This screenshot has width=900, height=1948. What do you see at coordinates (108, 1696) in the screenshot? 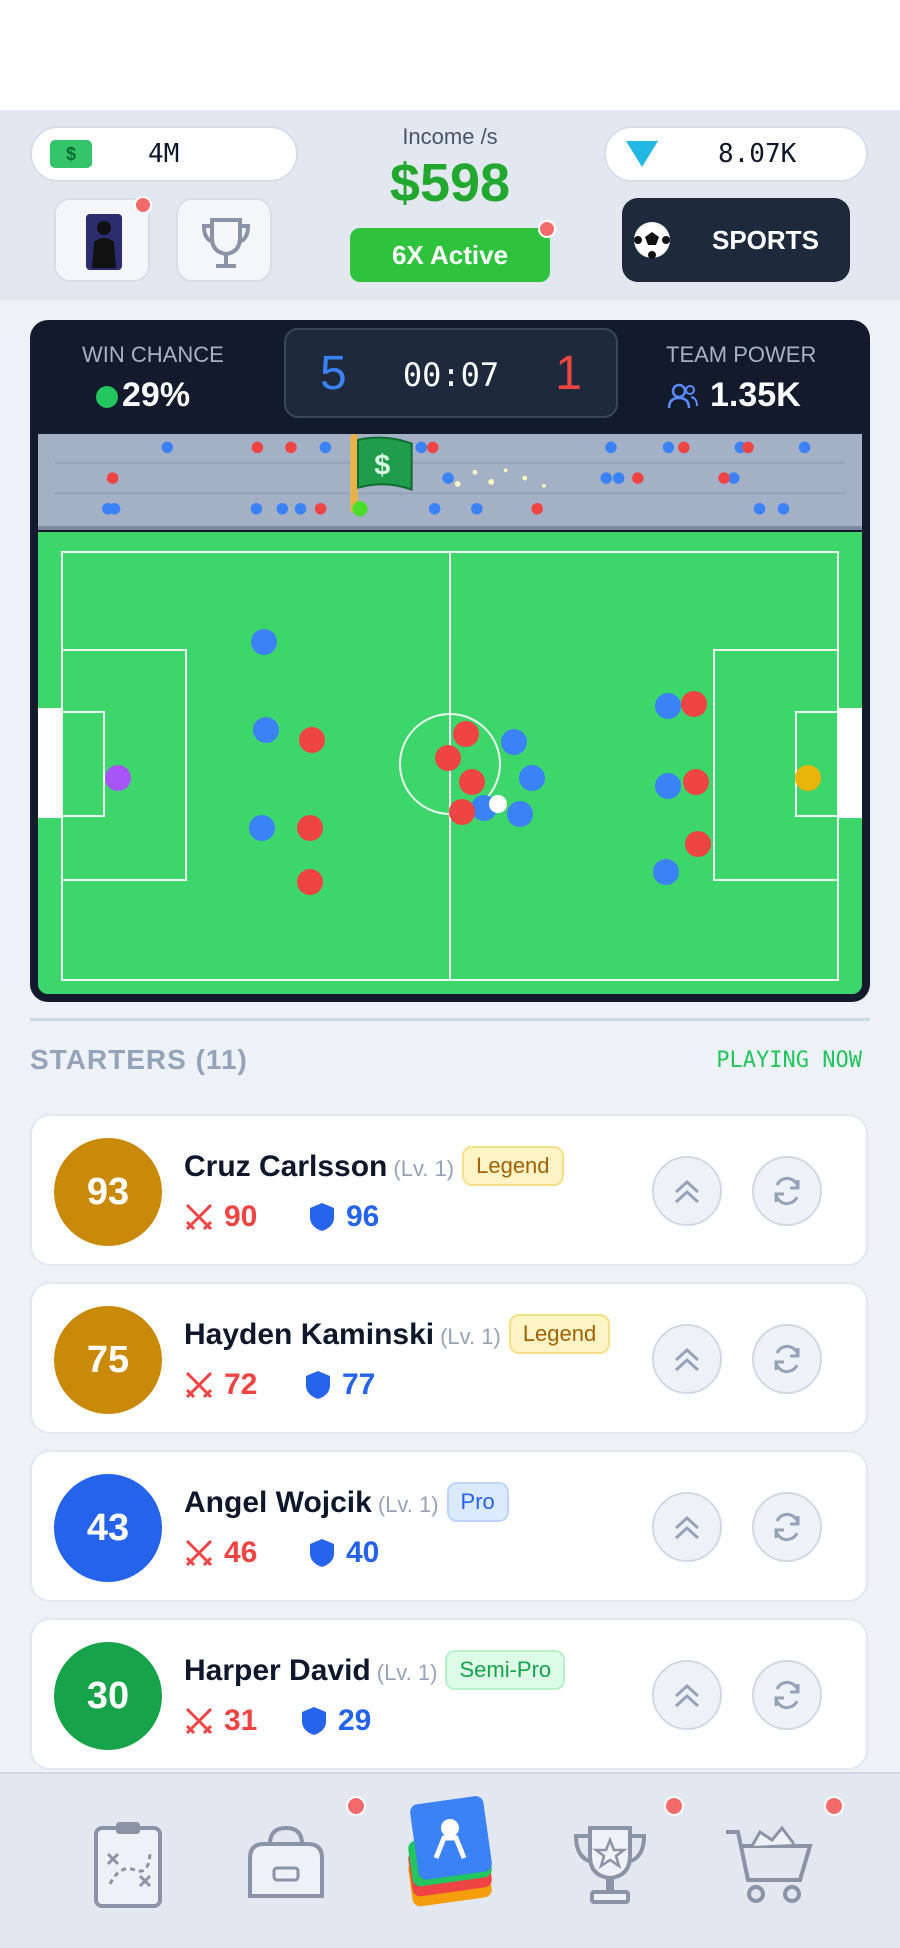
I see `player-rating: 30` at bounding box center [108, 1696].